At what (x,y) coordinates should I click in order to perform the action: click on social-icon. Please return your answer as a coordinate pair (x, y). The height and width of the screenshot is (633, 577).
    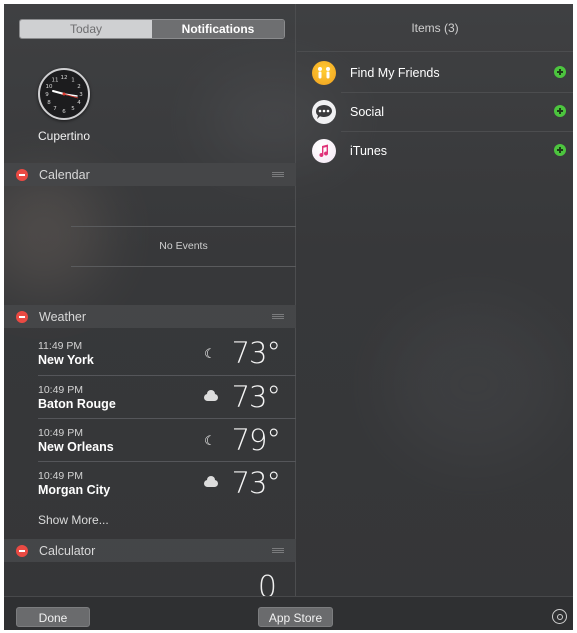
    Looking at the image, I should click on (324, 111).